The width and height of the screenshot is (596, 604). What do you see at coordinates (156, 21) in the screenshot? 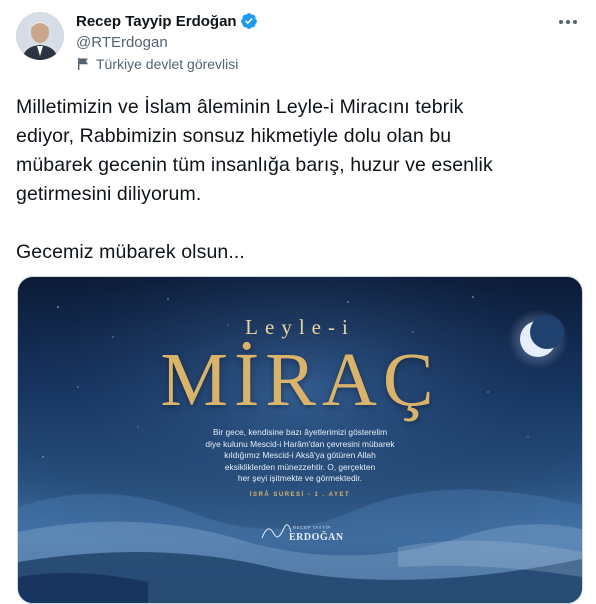
I see `display-name: Recep Tayyip Erdoğan` at bounding box center [156, 21].